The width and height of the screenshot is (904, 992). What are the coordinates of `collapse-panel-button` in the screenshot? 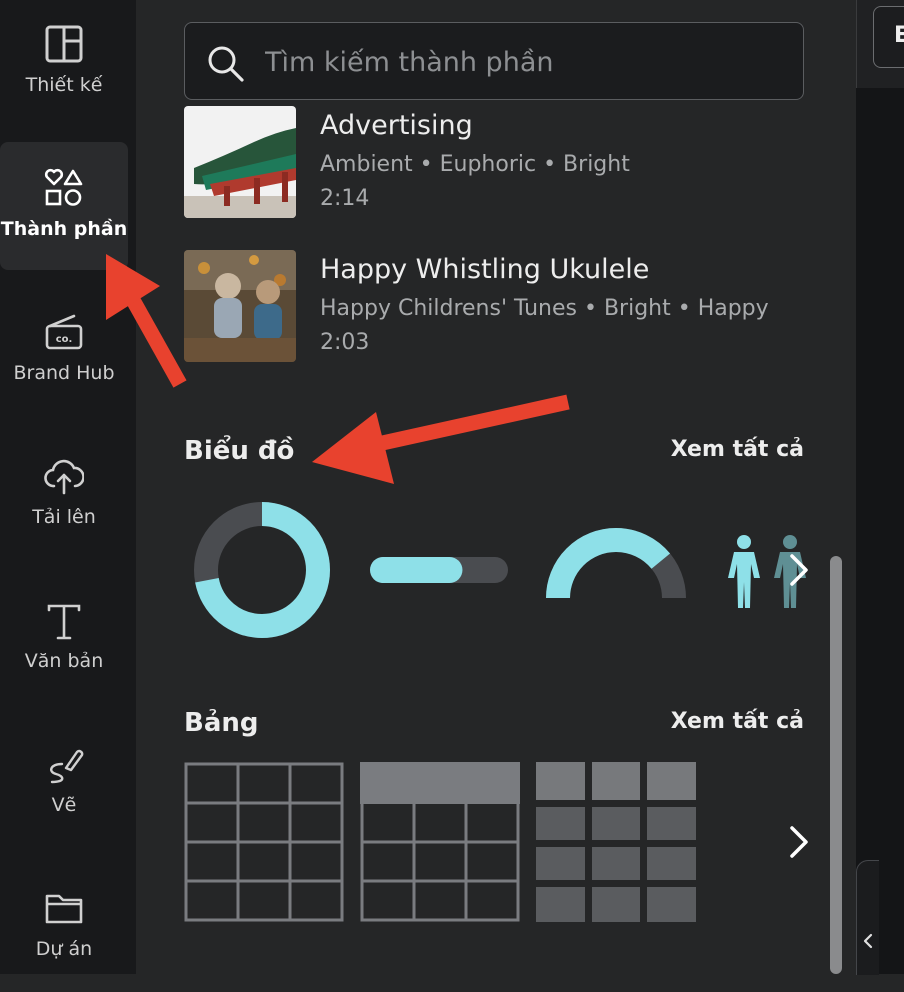 It's located at (867, 917).